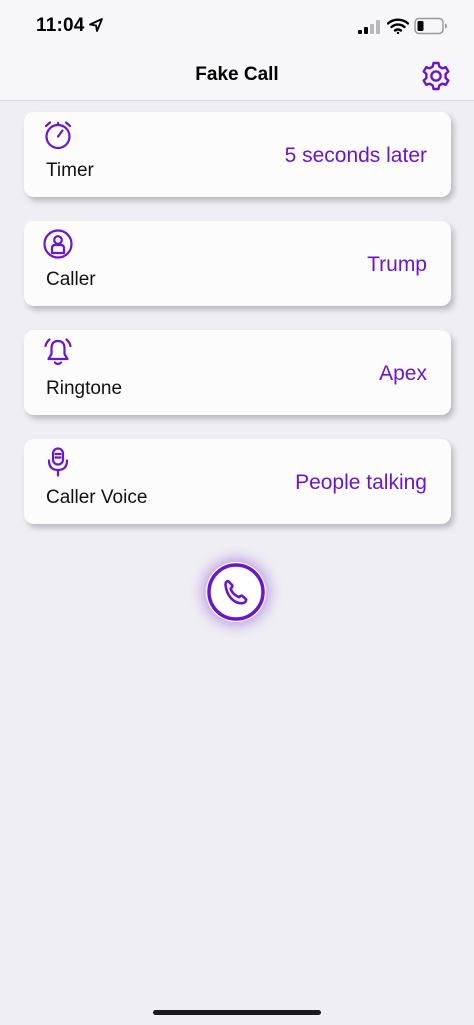 Image resolution: width=474 pixels, height=1025 pixels. Describe the element at coordinates (58, 352) in the screenshot. I see `bell-icon` at that location.